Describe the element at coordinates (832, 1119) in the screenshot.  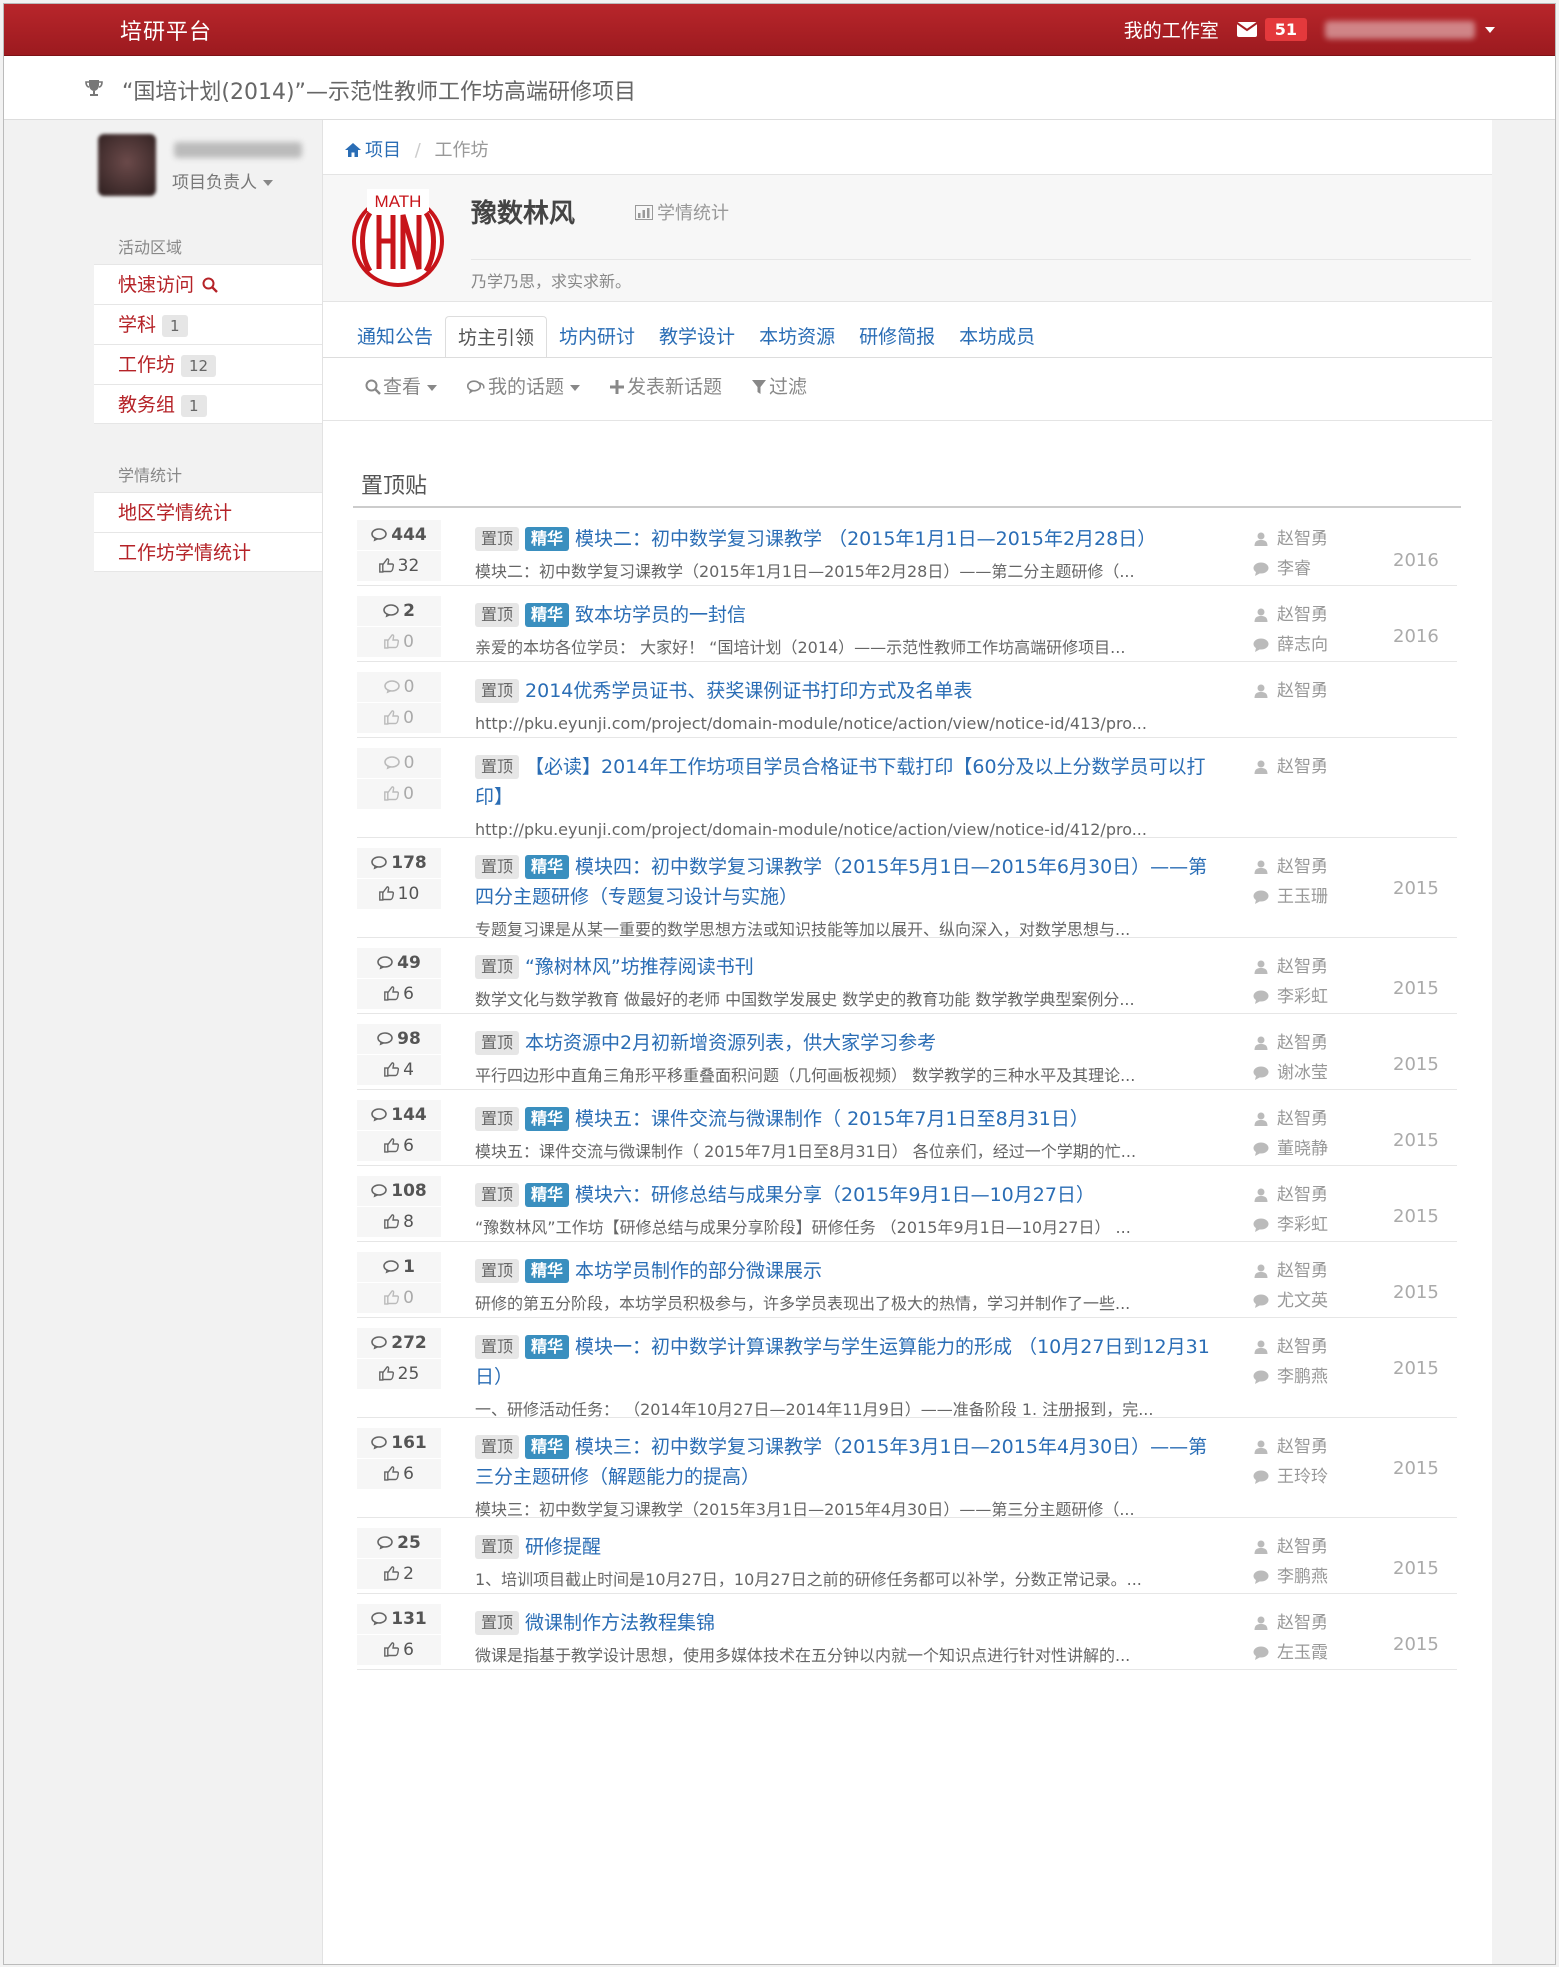
I see `post-title-link: 模块五：课件交流与微课制作（ 2015年7月1日至8月31日）` at that location.